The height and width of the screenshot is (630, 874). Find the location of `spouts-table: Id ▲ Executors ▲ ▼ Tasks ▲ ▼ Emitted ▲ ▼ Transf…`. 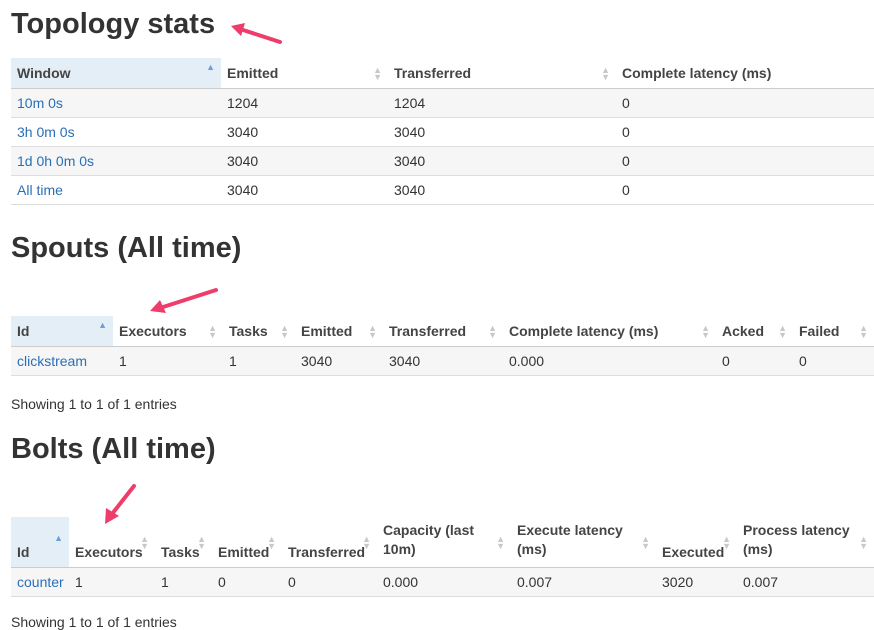

spouts-table: Id ▲ Executors ▲ ▼ Tasks ▲ ▼ Emitted ▲ ▼ Transf… is located at coordinates (442, 346).